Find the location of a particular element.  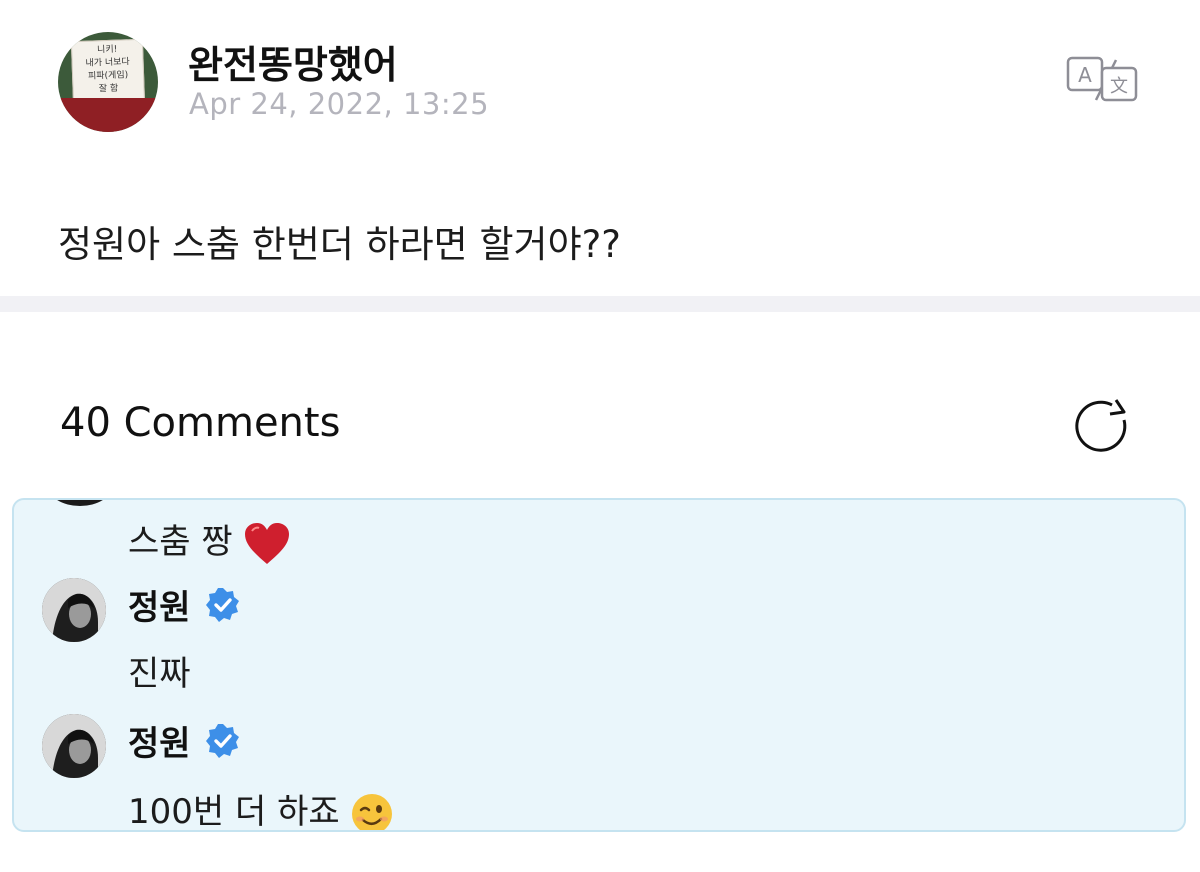

translate-button: A 文 is located at coordinates (1102, 79).